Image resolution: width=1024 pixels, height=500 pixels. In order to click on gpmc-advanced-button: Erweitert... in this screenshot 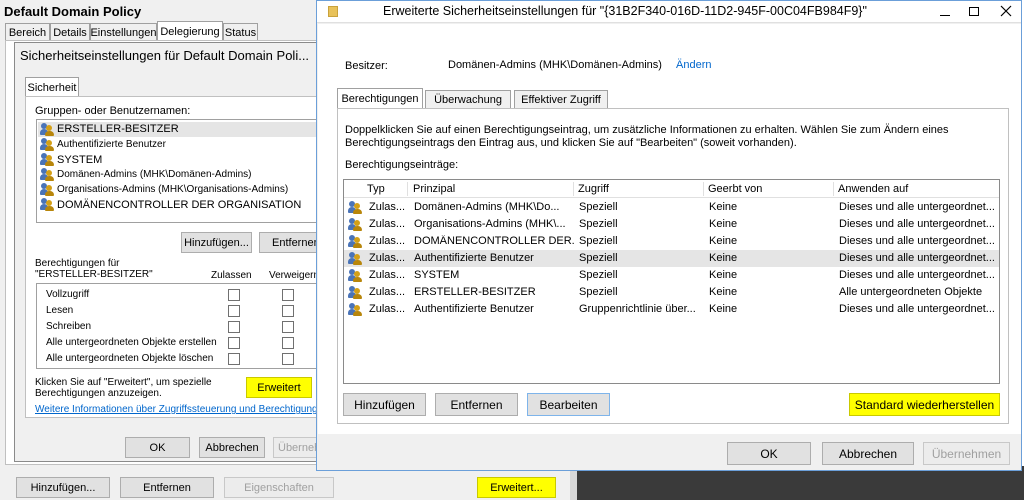, I will do `click(516, 487)`.